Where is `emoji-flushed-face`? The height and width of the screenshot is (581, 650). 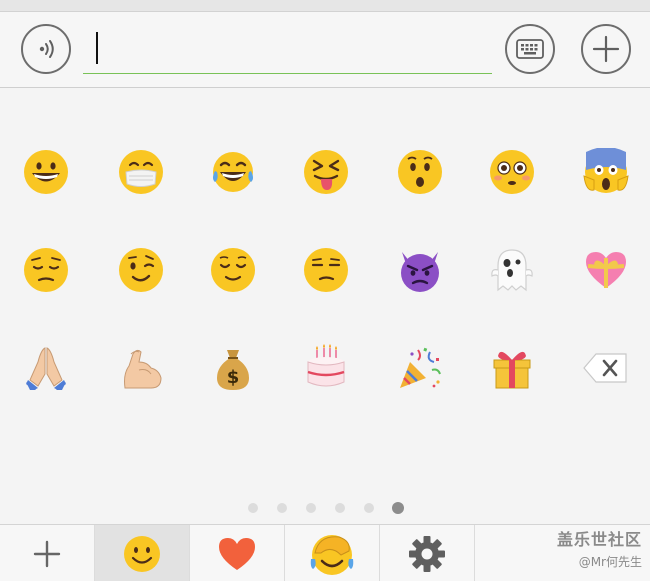 emoji-flushed-face is located at coordinates (512, 172).